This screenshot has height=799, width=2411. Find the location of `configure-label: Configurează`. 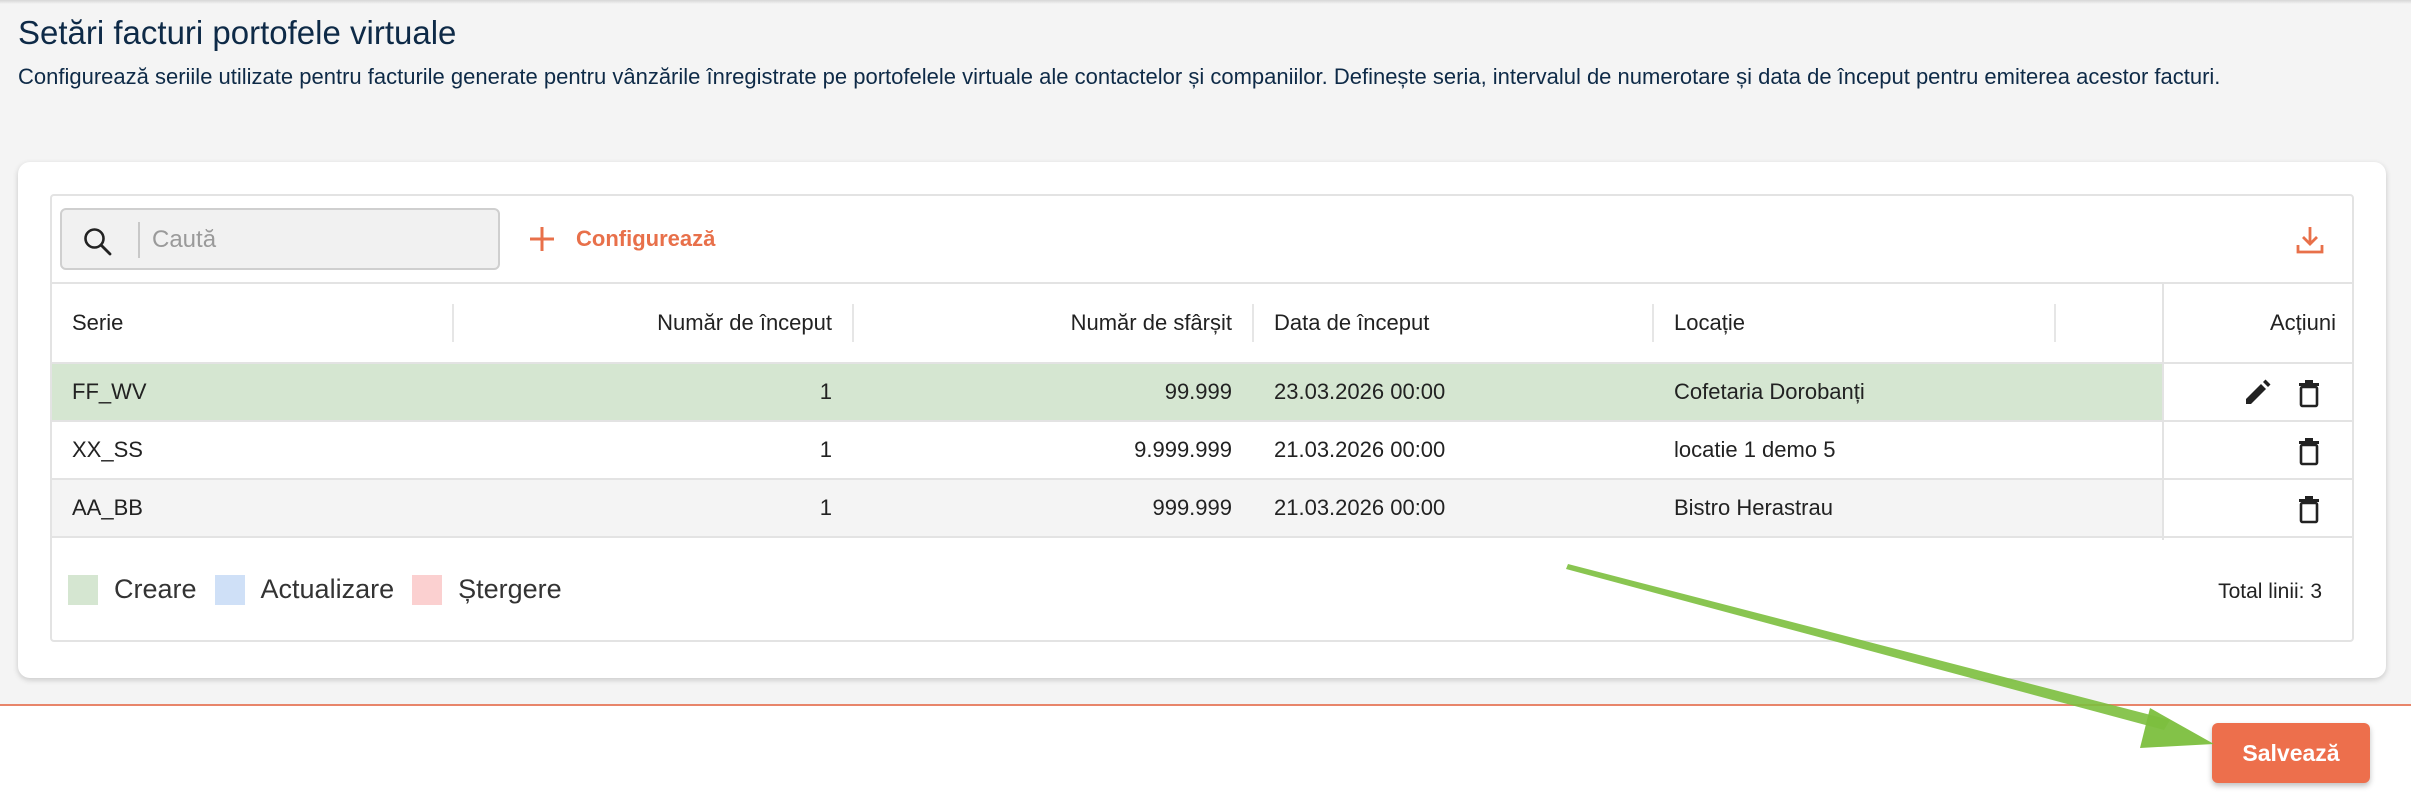

configure-label: Configurează is located at coordinates (646, 238).